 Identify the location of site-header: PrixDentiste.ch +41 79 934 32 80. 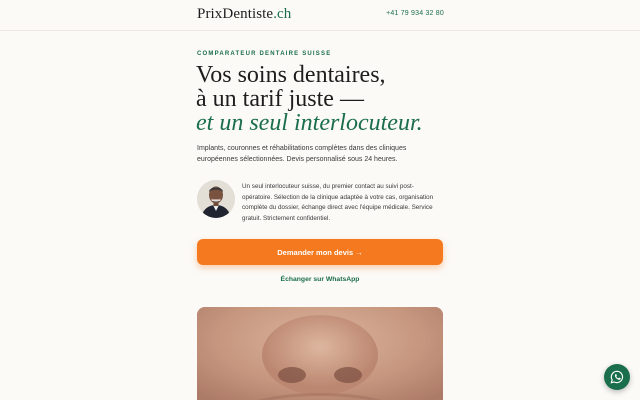
(320, 15).